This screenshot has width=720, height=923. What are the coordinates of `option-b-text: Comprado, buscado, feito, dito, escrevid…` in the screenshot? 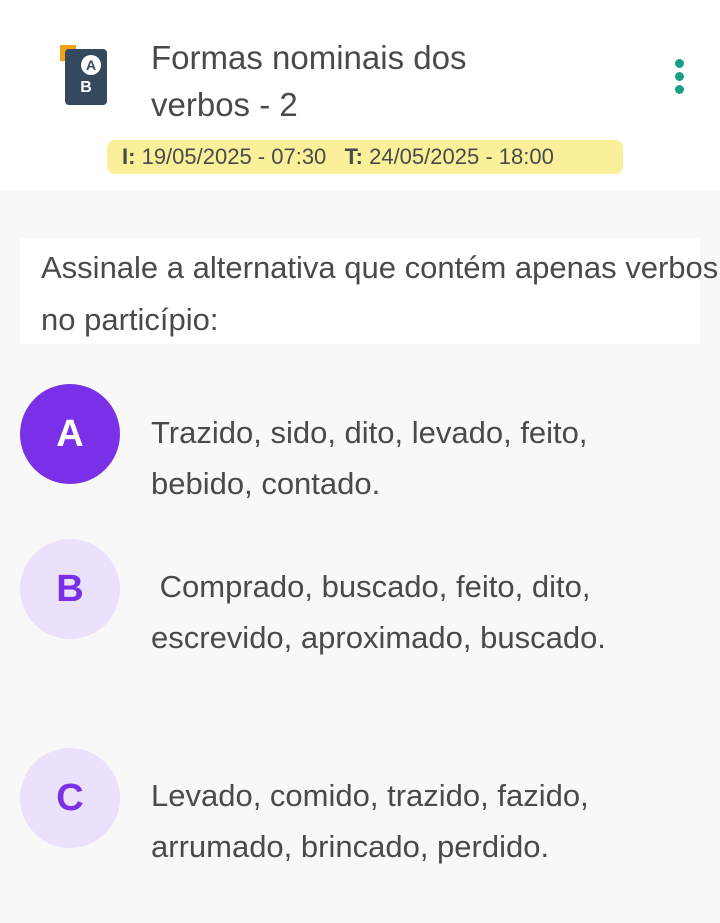 It's located at (421, 612).